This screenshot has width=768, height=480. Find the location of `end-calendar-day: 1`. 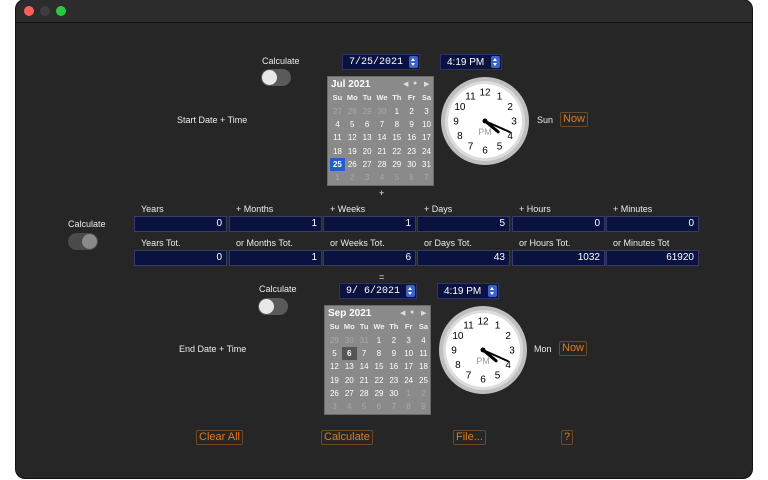

end-calendar-day: 1 is located at coordinates (408, 393).